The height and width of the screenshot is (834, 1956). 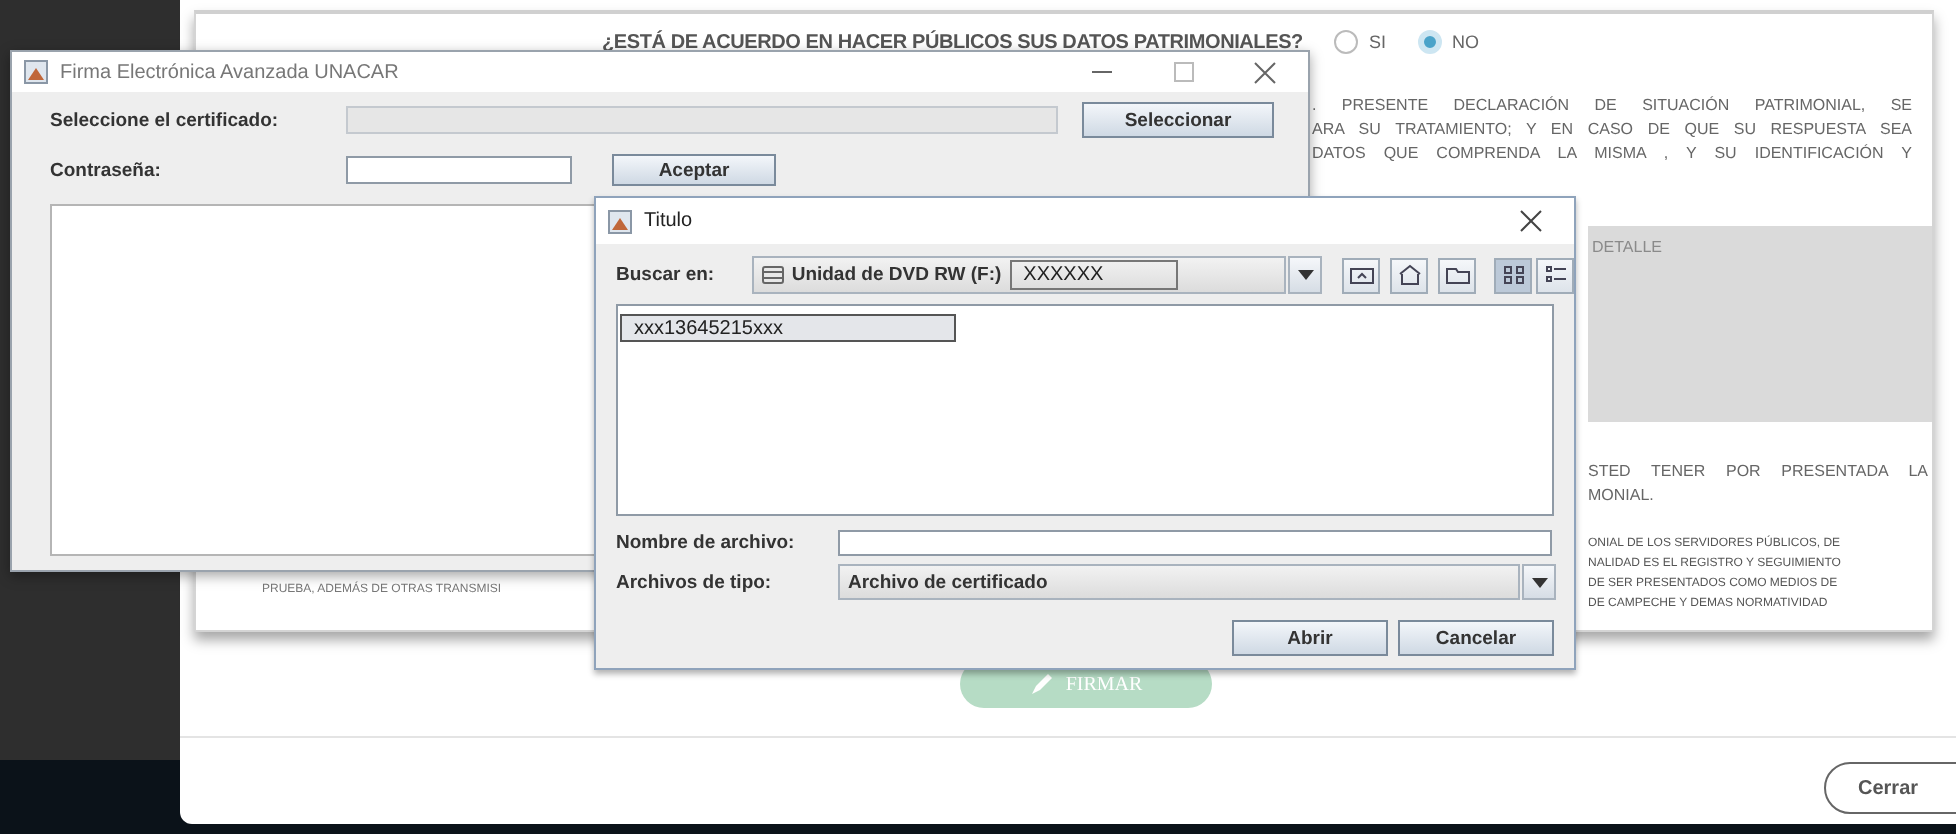 What do you see at coordinates (896, 275) in the screenshot?
I see `dropdown-value: Unidad de DVD RW (F:)` at bounding box center [896, 275].